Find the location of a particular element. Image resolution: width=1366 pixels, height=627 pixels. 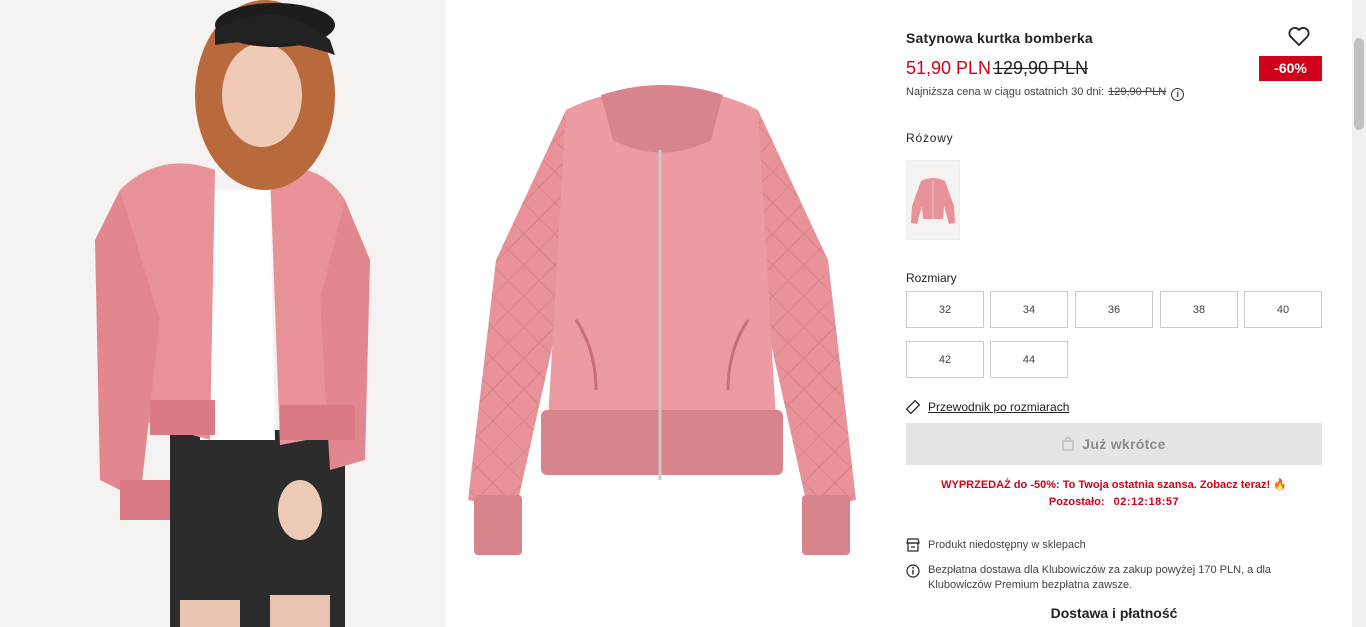

size-option-38: 38 is located at coordinates (1199, 309).